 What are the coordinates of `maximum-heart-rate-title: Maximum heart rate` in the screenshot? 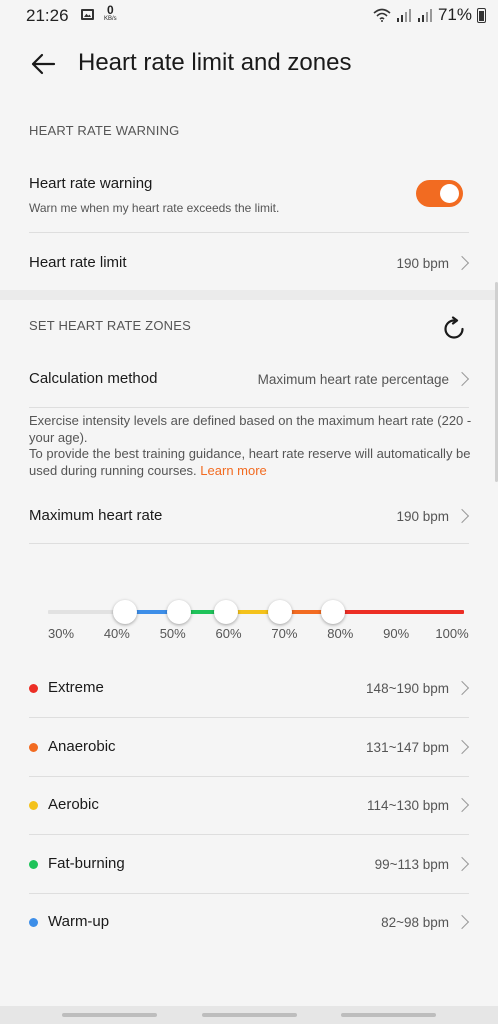 It's located at (96, 515).